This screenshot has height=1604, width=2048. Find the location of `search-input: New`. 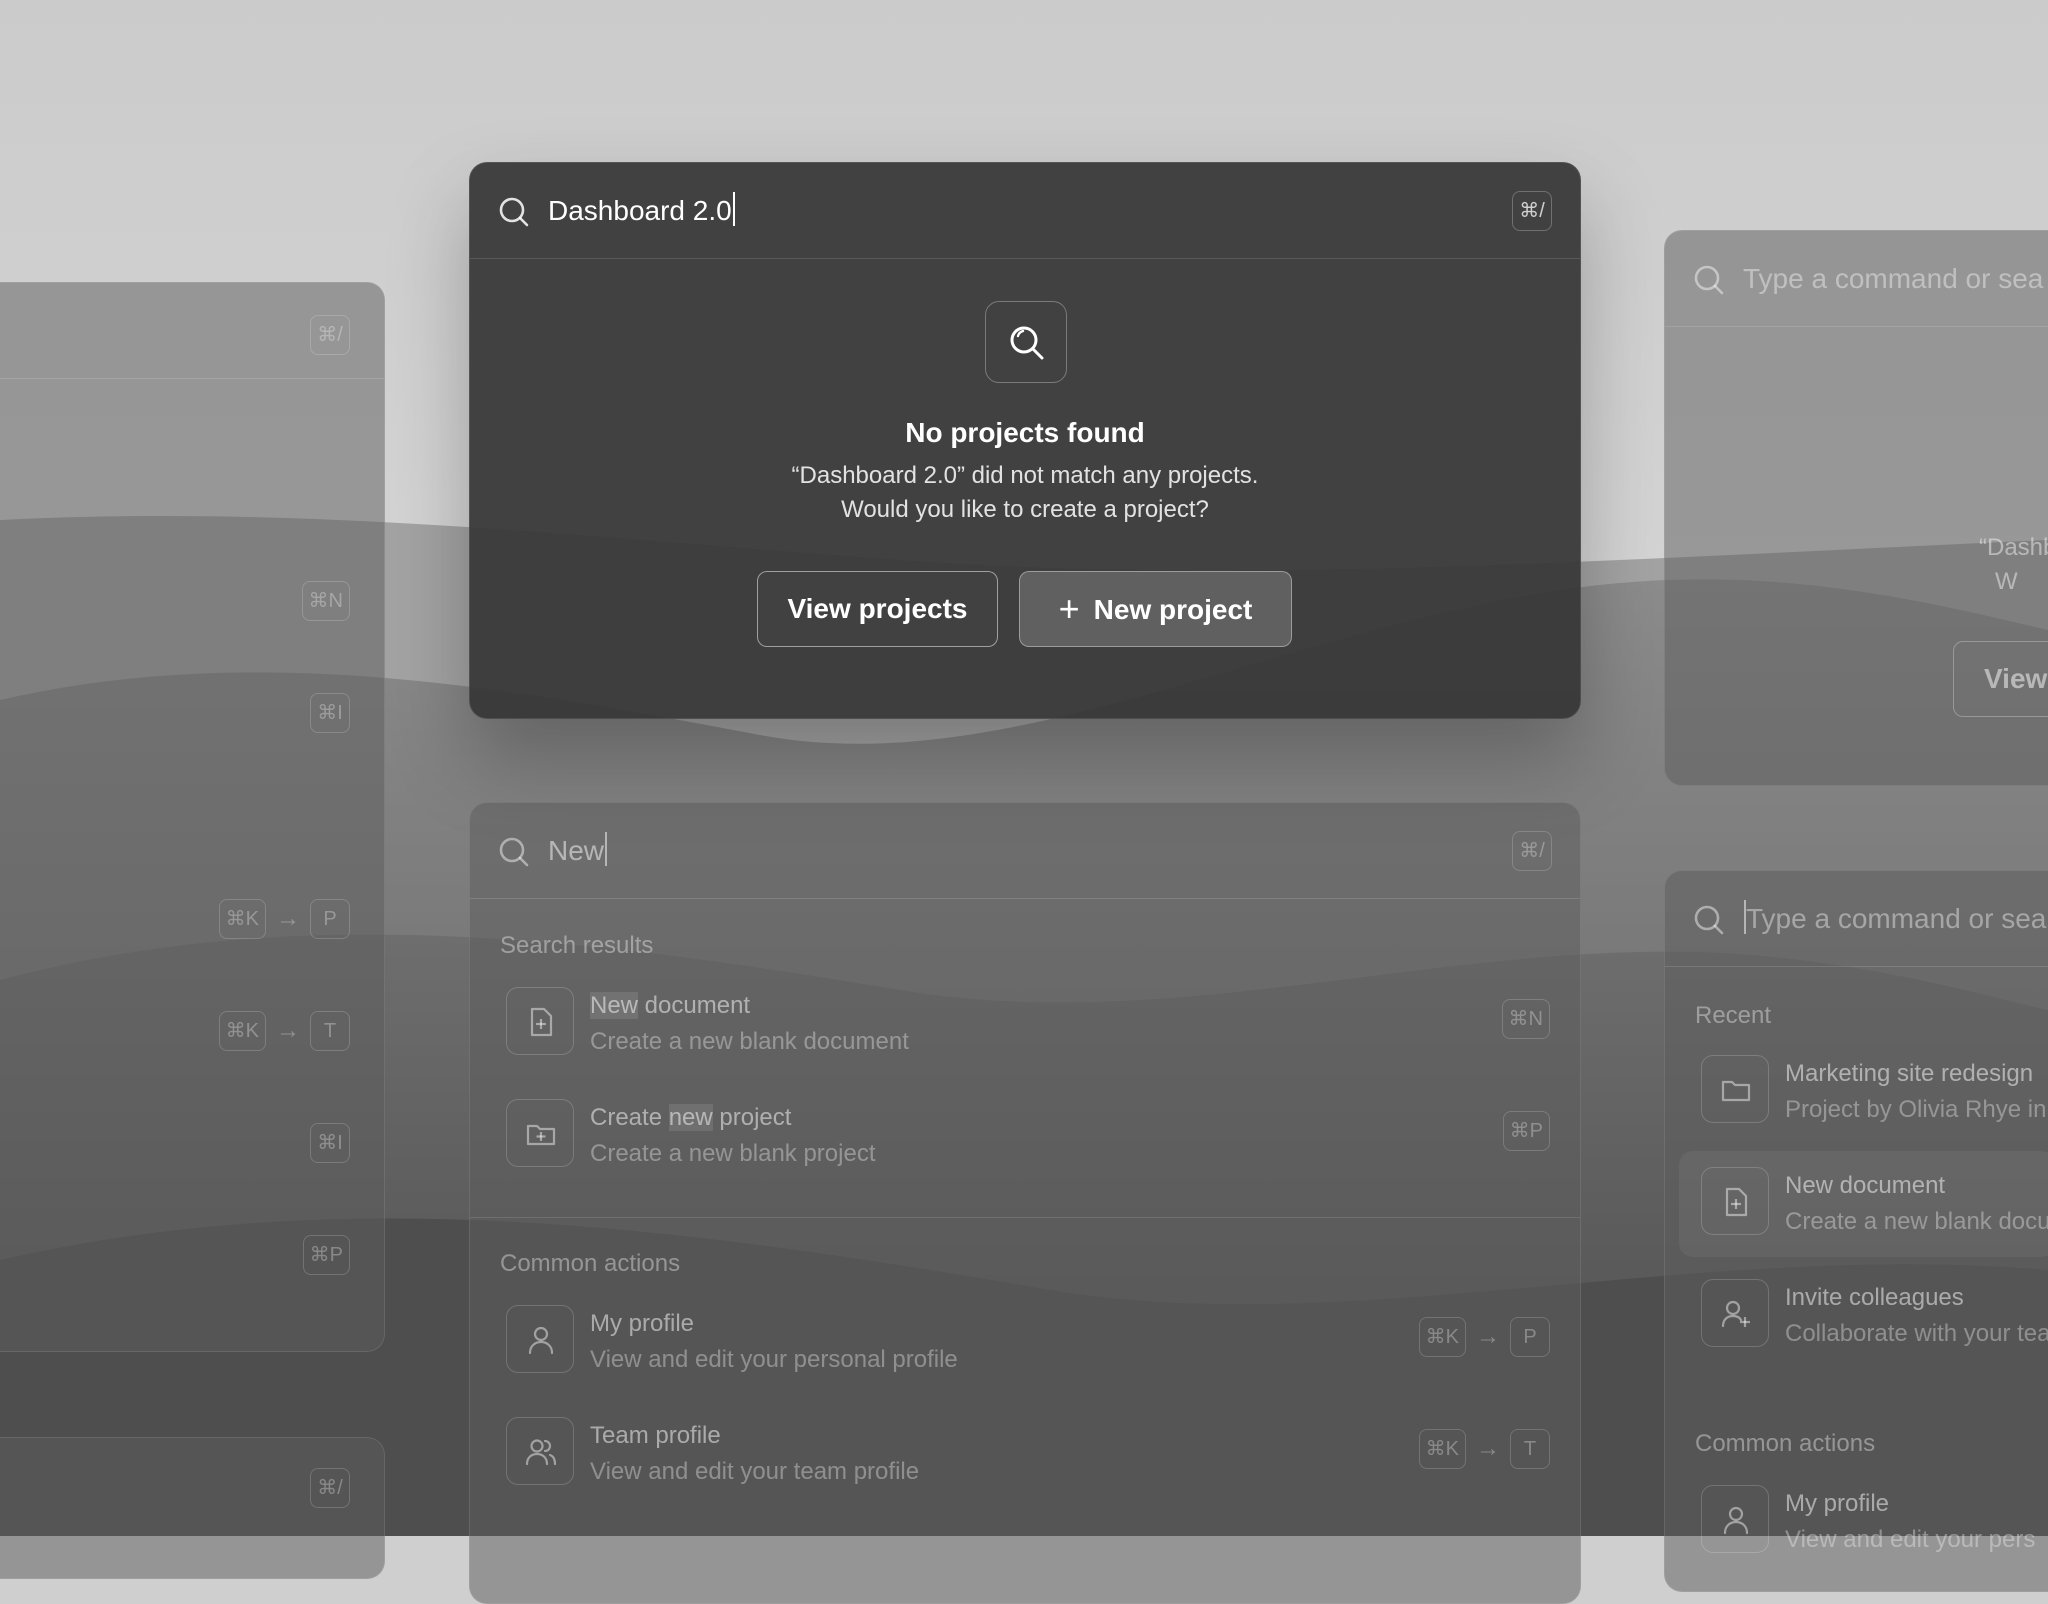

search-input: New is located at coordinates (578, 851).